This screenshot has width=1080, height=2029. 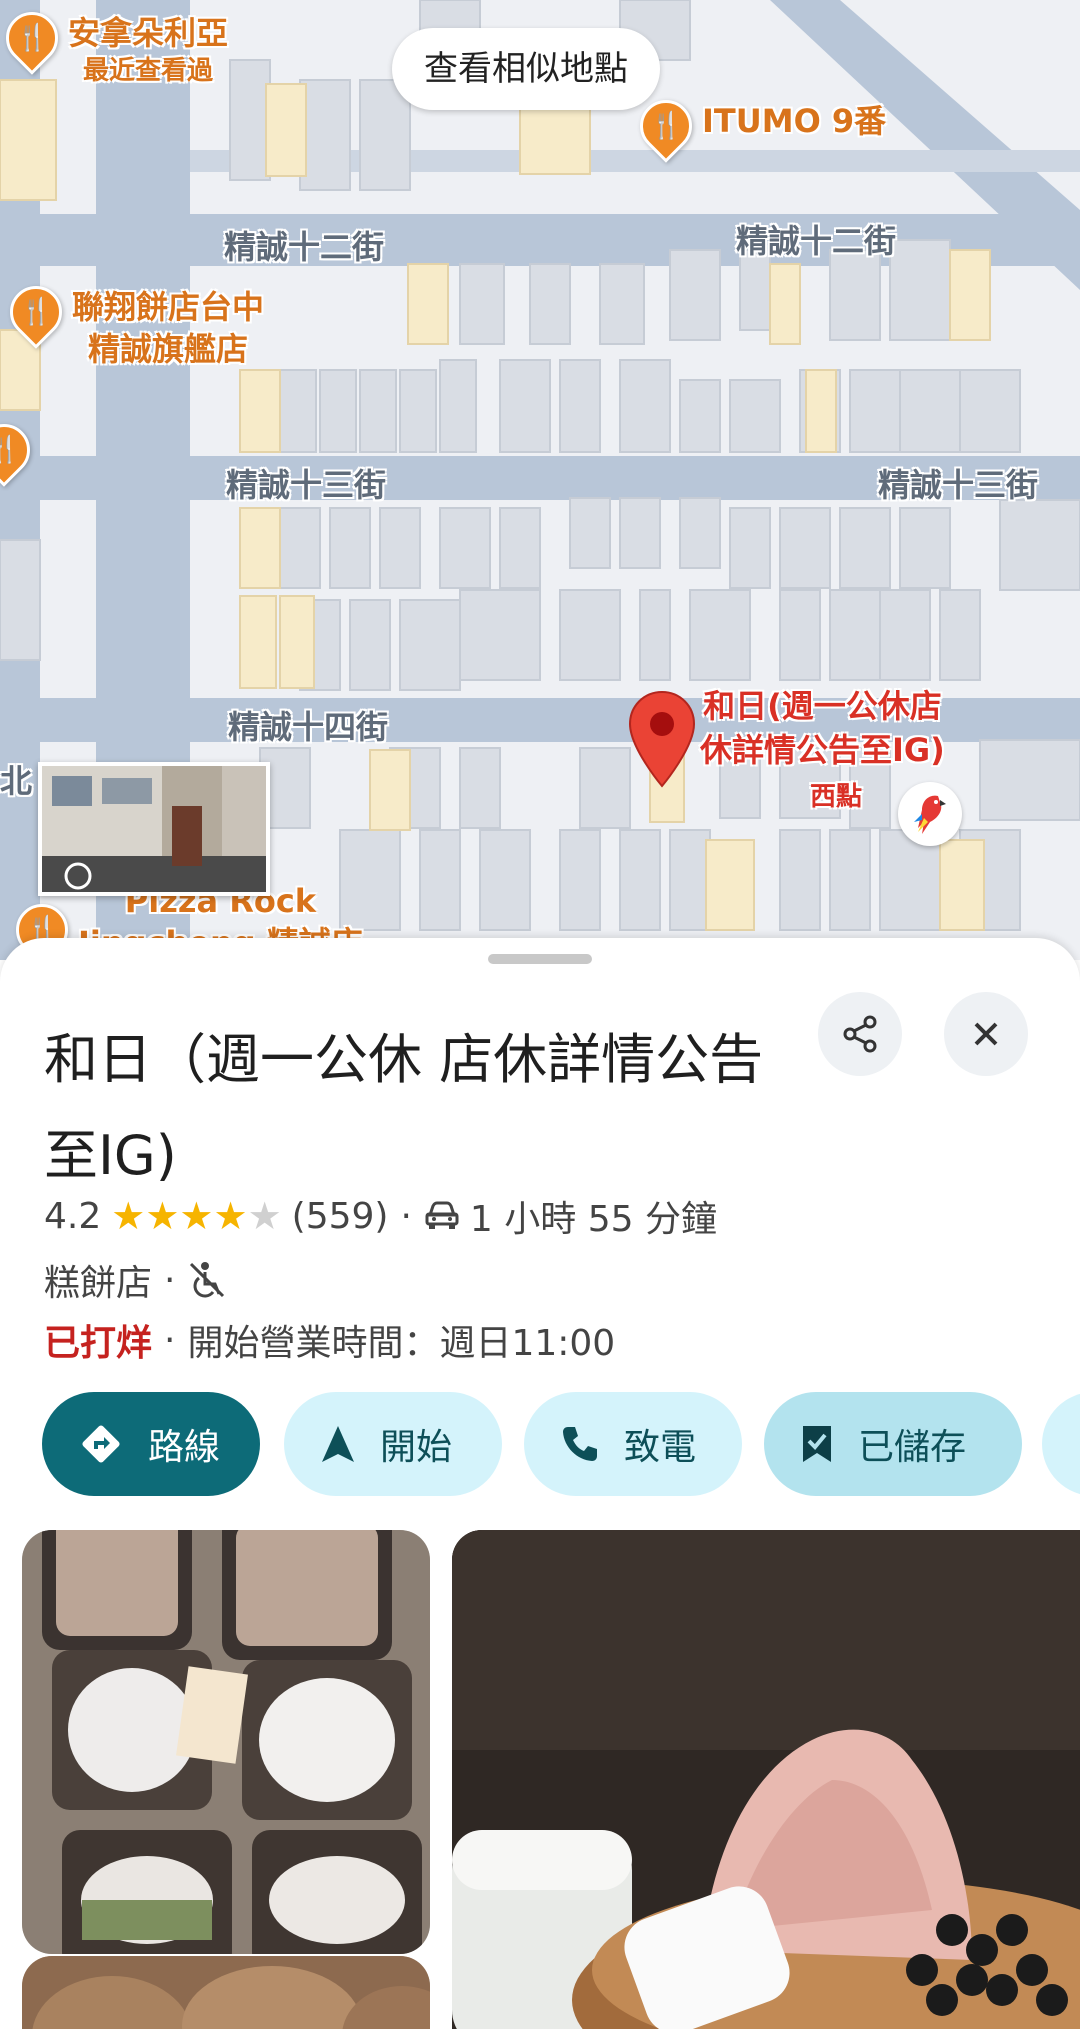 I want to click on star-empty-icon: ★, so click(x=264, y=1216).